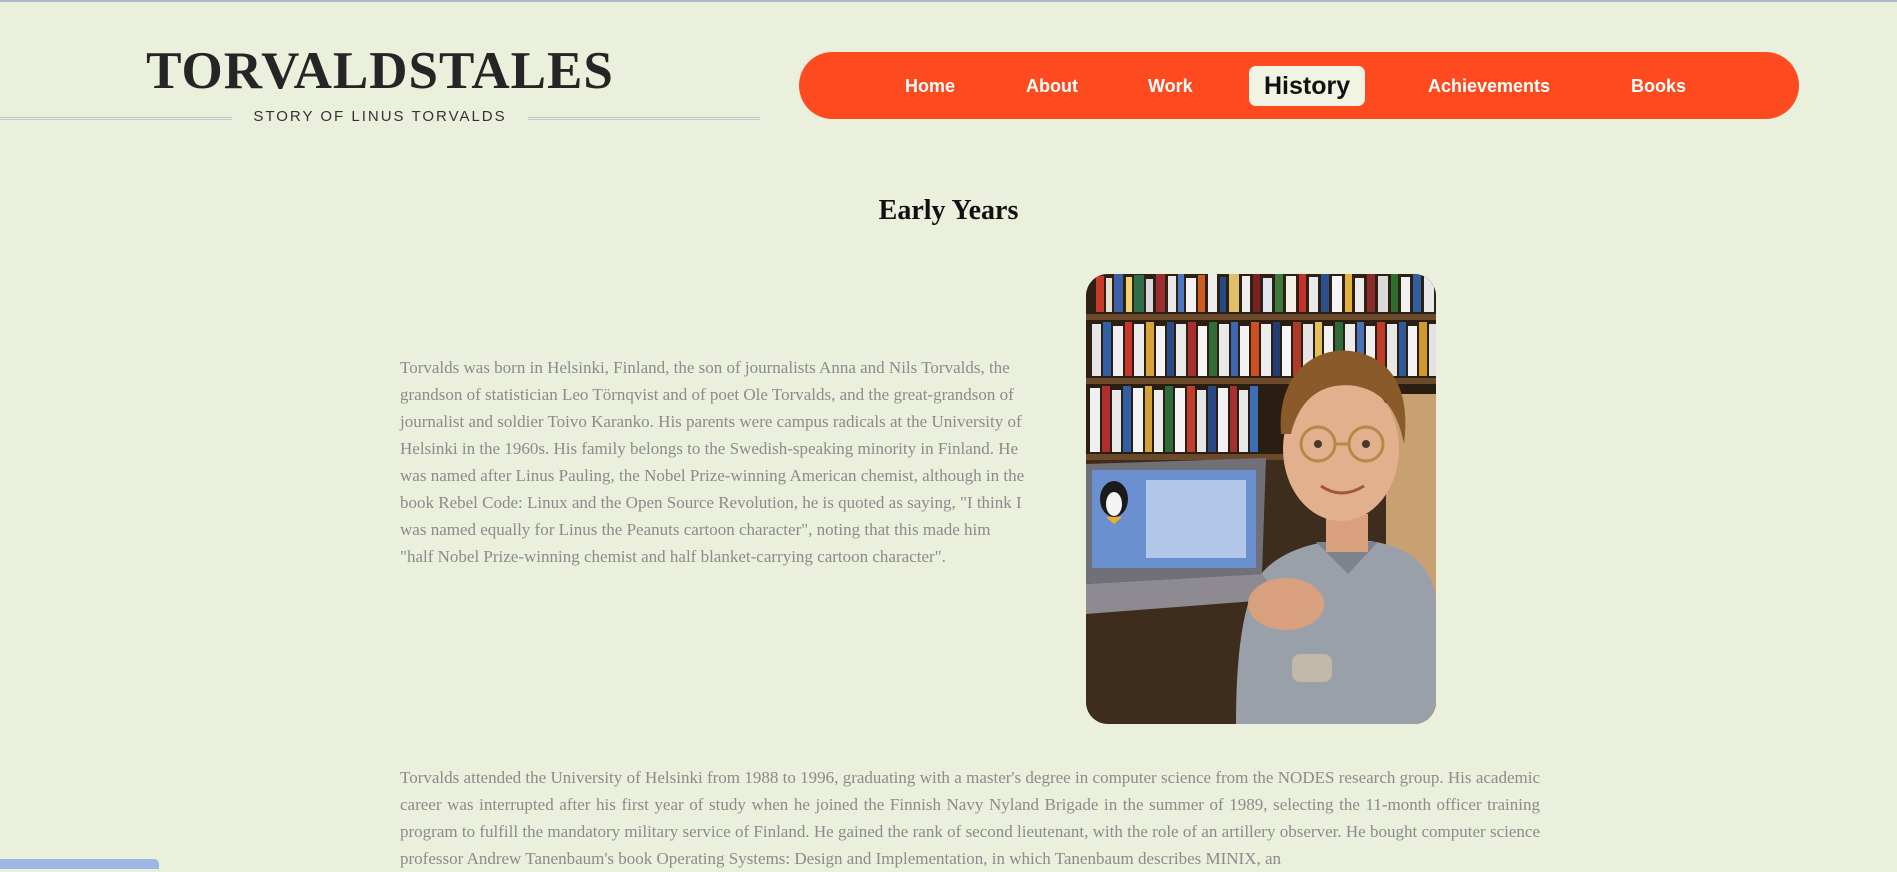 The width and height of the screenshot is (1897, 872). What do you see at coordinates (1261, 499) in the screenshot?
I see `portrait-photo-icon` at bounding box center [1261, 499].